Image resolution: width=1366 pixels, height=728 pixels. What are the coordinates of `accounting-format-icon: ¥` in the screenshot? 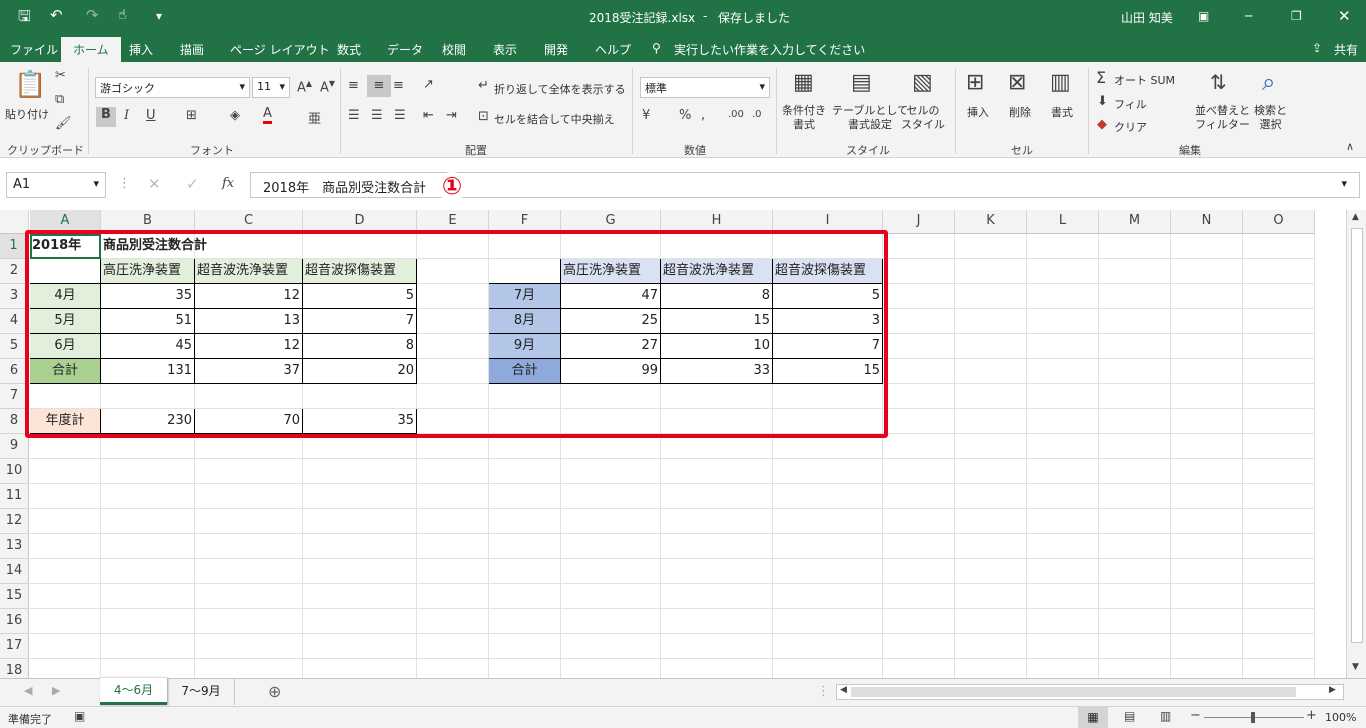 It's located at (646, 115).